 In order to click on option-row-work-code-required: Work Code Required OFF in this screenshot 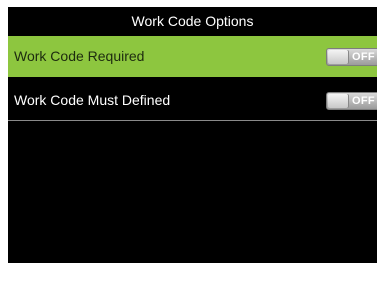, I will do `click(192, 56)`.